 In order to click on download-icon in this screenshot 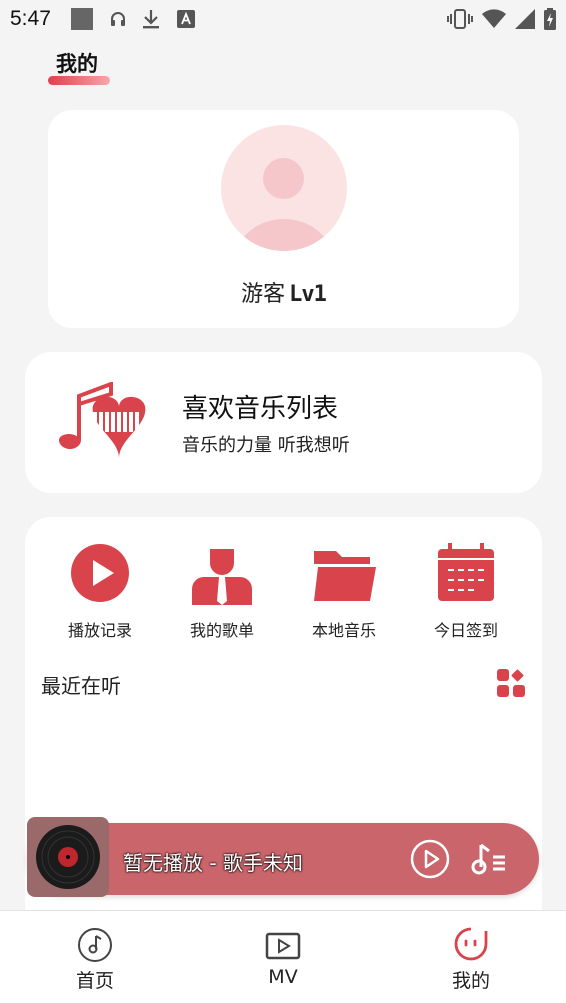, I will do `click(151, 19)`.